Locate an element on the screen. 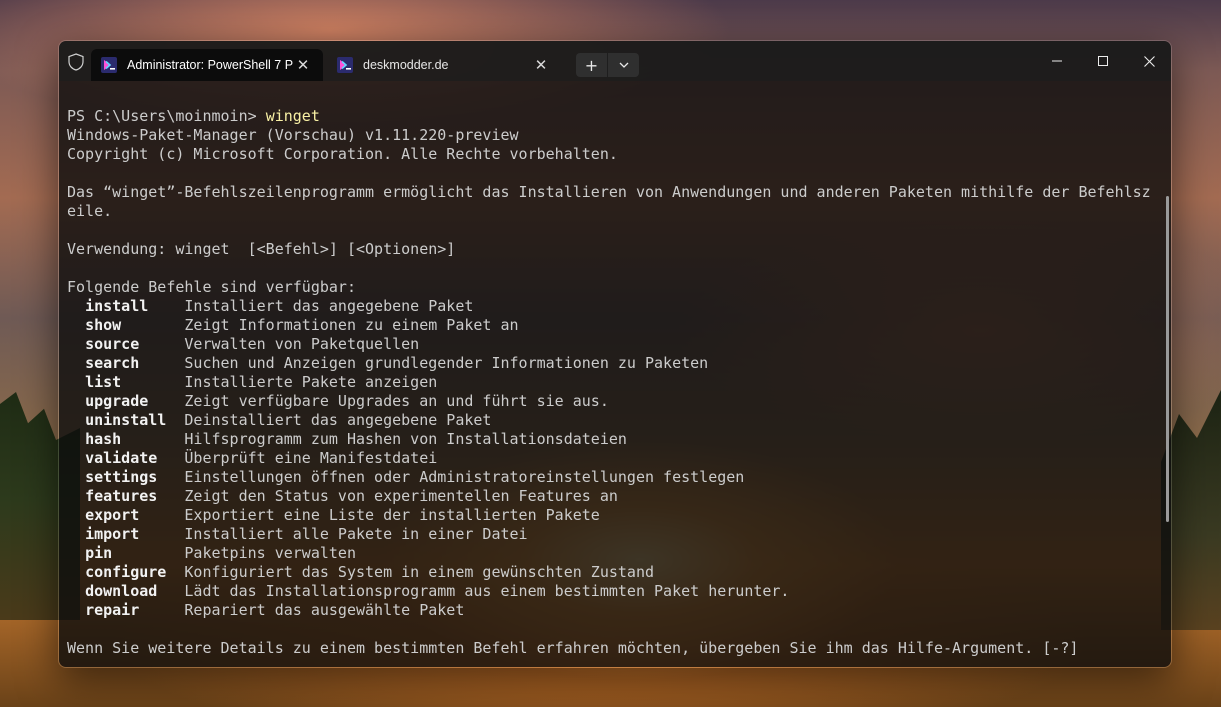  chevron-down-icon is located at coordinates (623, 65).